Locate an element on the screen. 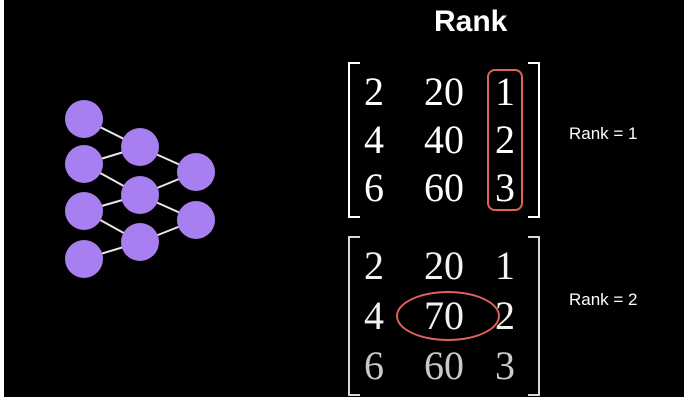 The height and width of the screenshot is (402, 688). matrix-cell: 1 is located at coordinates (505, 265).